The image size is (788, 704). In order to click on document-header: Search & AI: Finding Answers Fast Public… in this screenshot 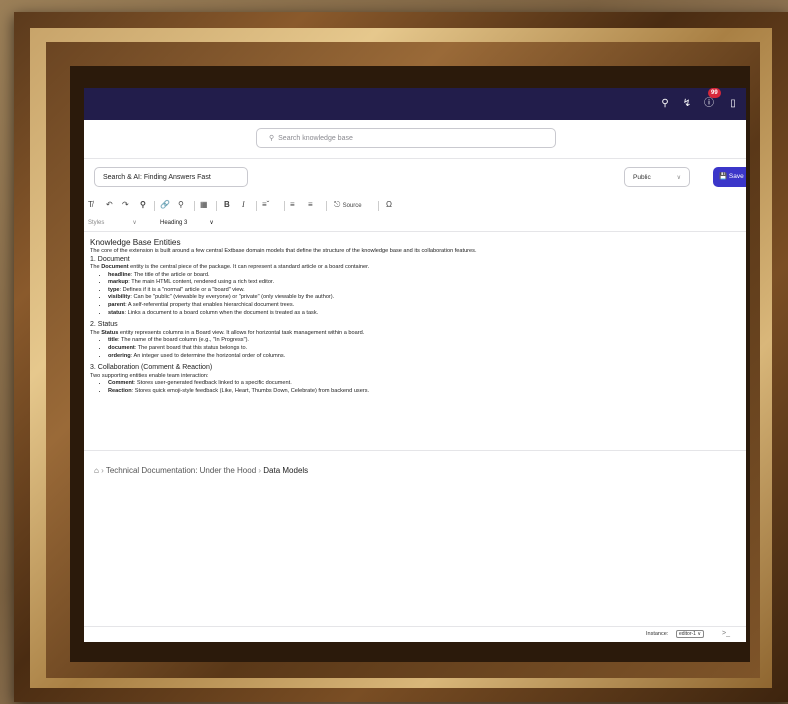, I will do `click(415, 178)`.